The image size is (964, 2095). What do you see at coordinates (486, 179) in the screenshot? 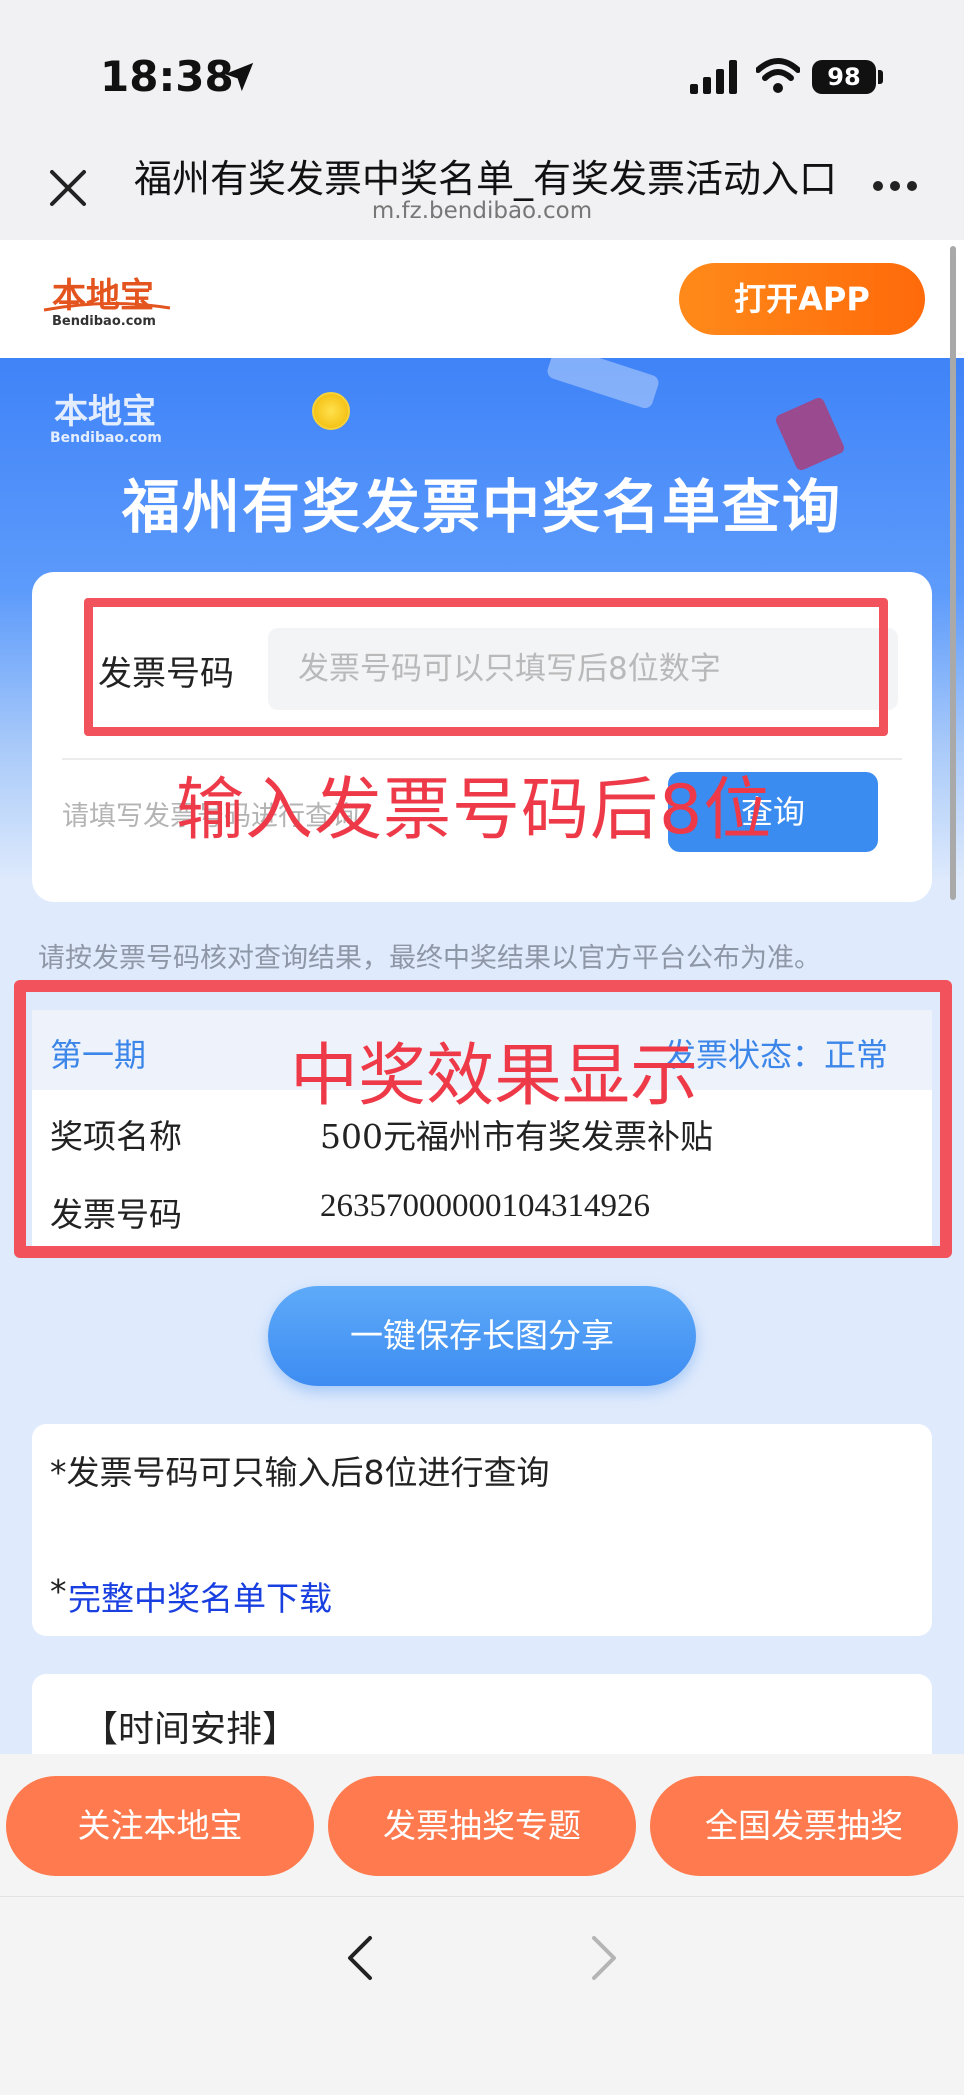
I see `page-title: 福州有奖发票中奖名单_有奖发票活动入口` at bounding box center [486, 179].